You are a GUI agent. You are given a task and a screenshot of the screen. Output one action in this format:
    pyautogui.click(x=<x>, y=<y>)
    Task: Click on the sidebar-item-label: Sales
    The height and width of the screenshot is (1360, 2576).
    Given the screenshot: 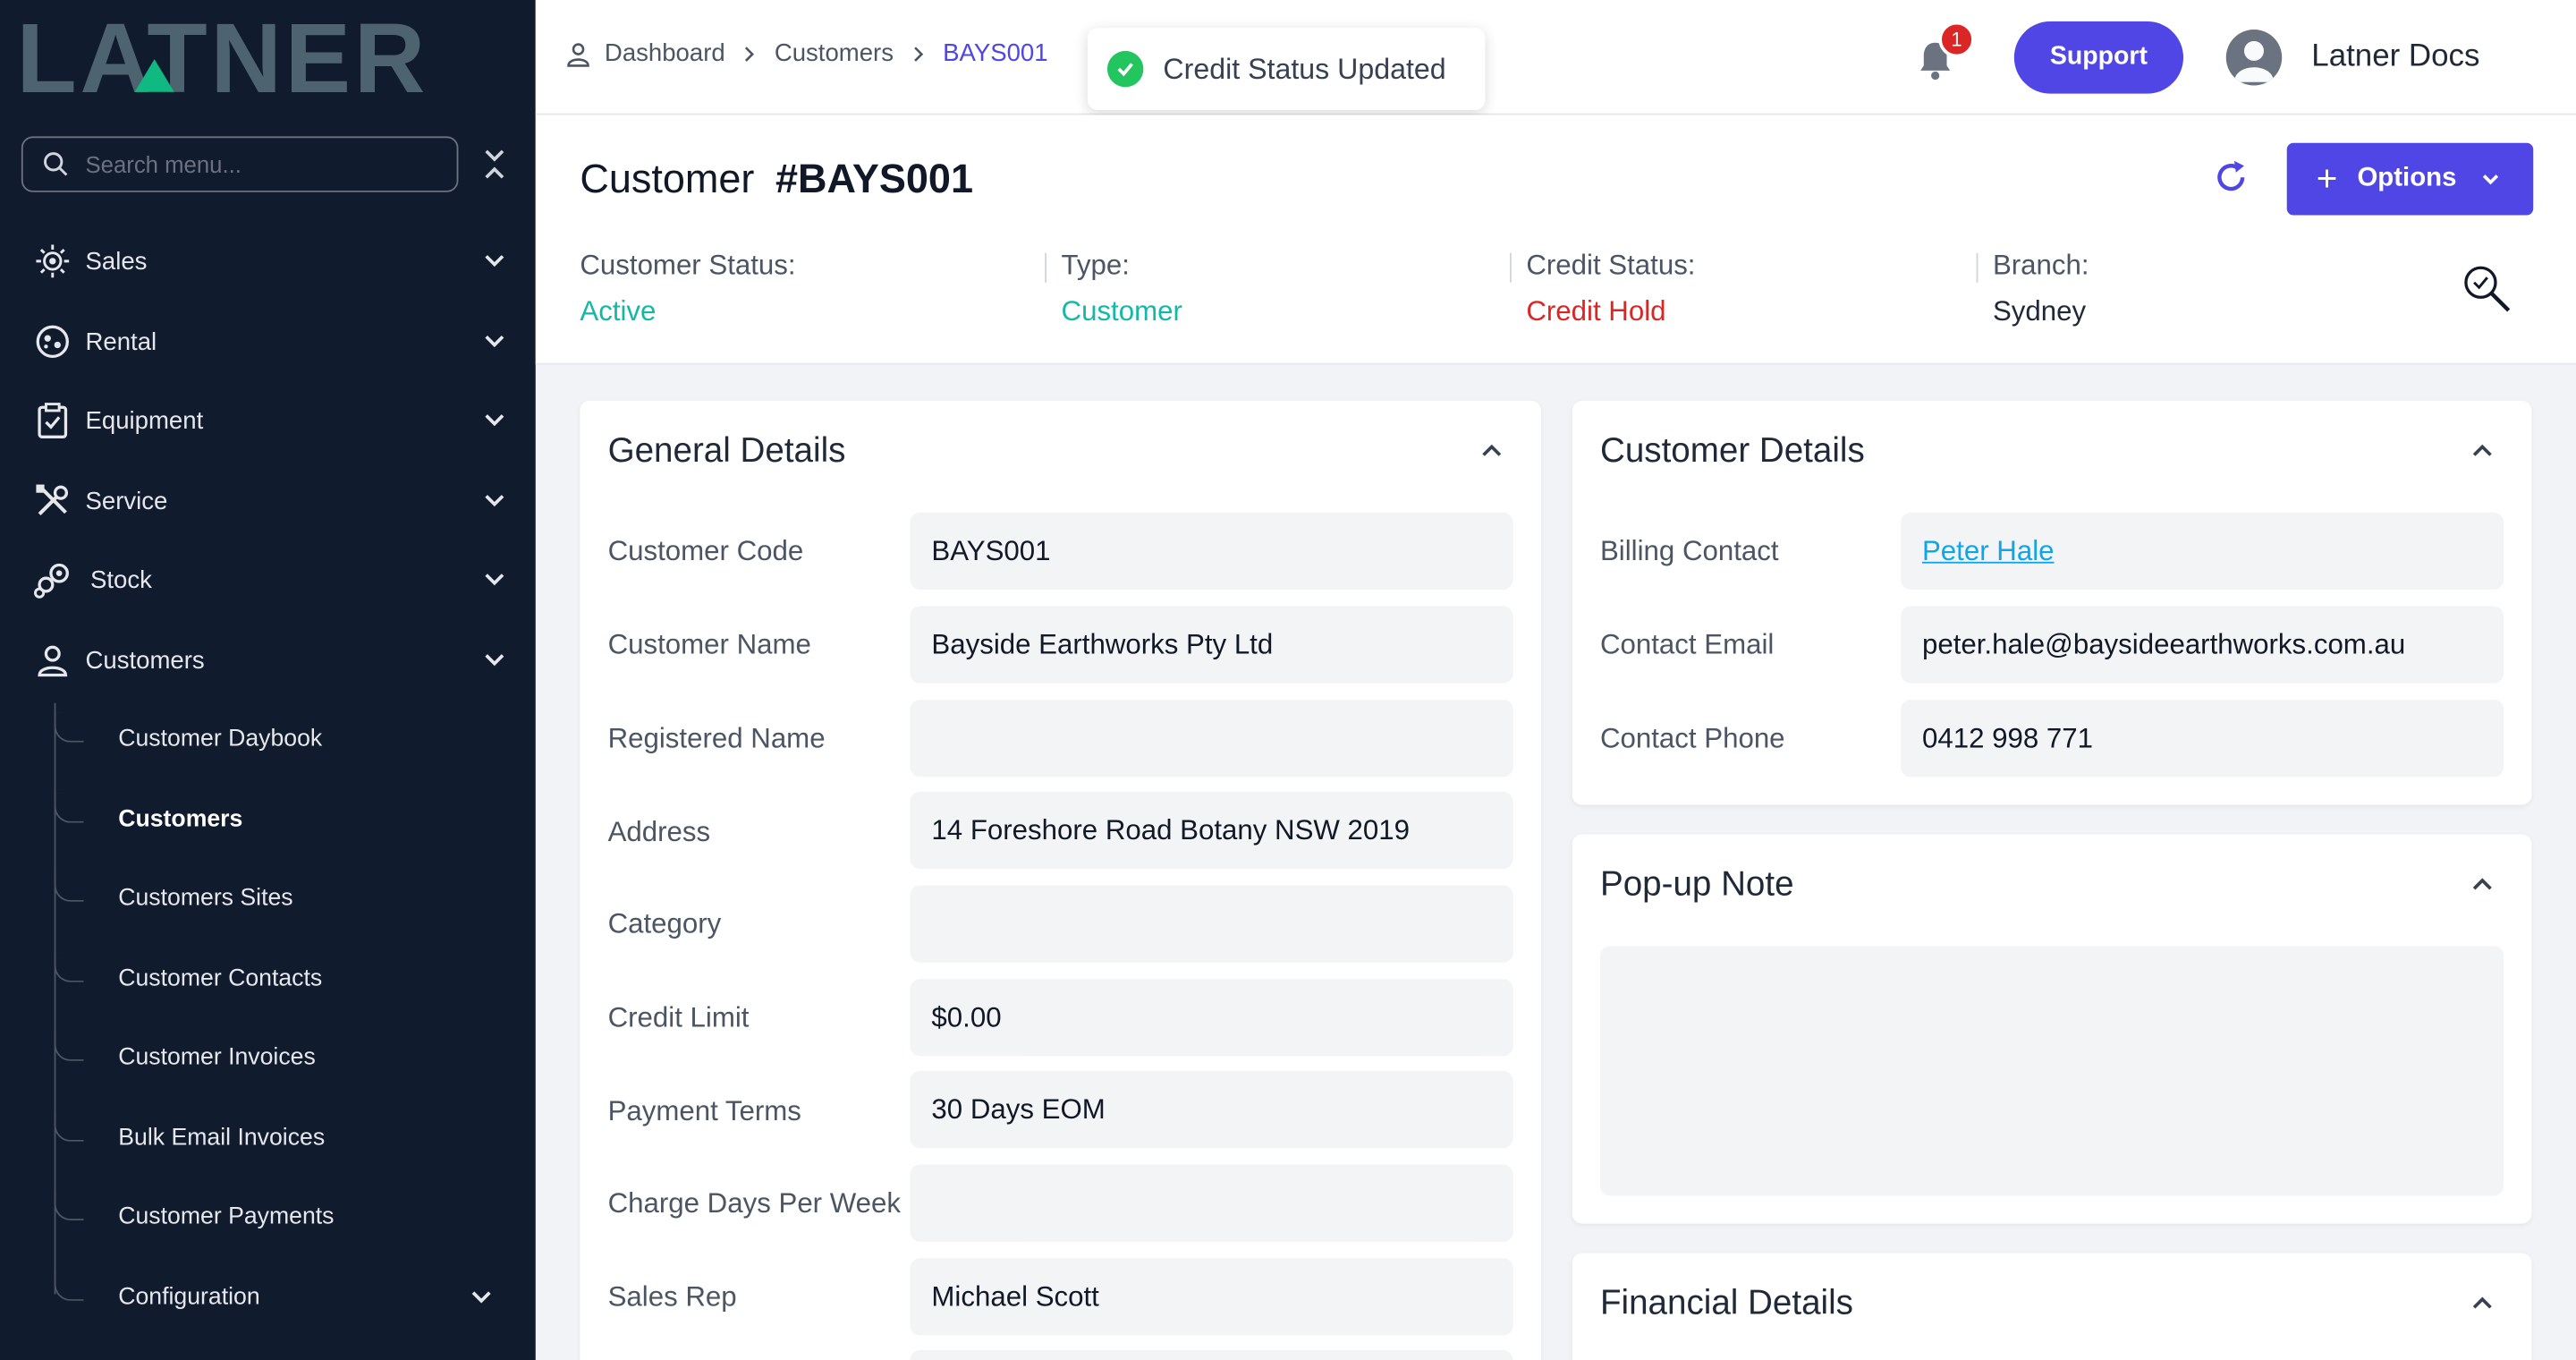 What is the action you would take?
    pyautogui.click(x=116, y=261)
    